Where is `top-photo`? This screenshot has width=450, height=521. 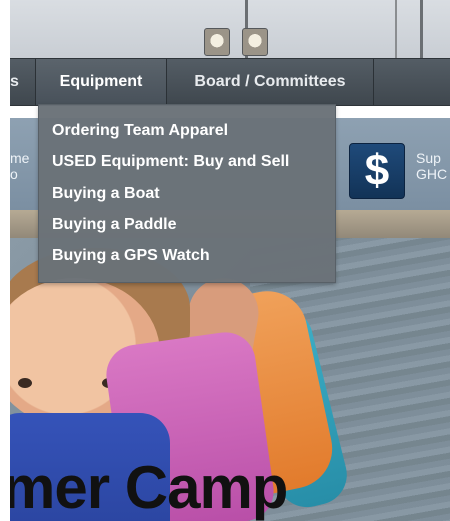 top-photo is located at coordinates (230, 29).